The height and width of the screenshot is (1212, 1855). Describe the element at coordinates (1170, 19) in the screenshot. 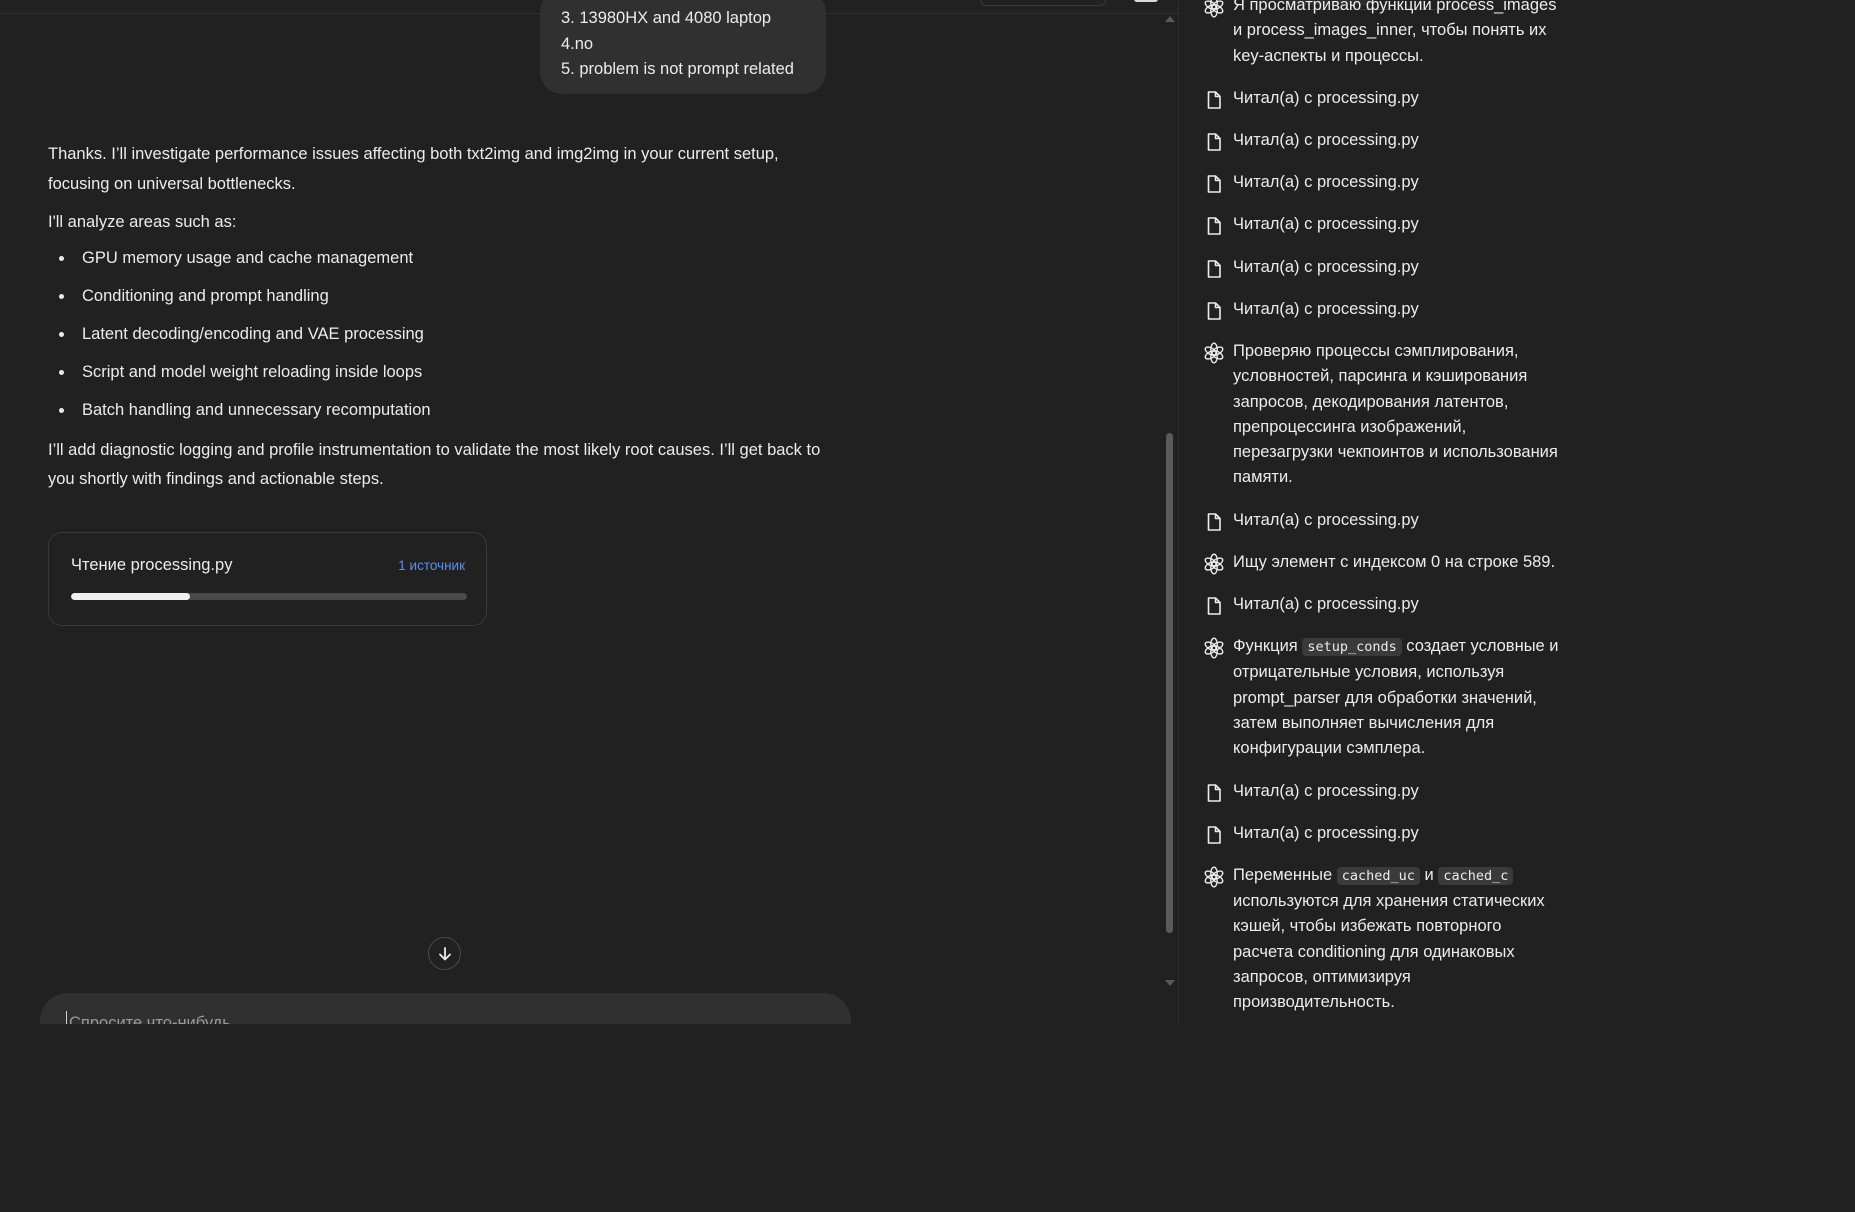

I see `scroll-up-arrow` at that location.